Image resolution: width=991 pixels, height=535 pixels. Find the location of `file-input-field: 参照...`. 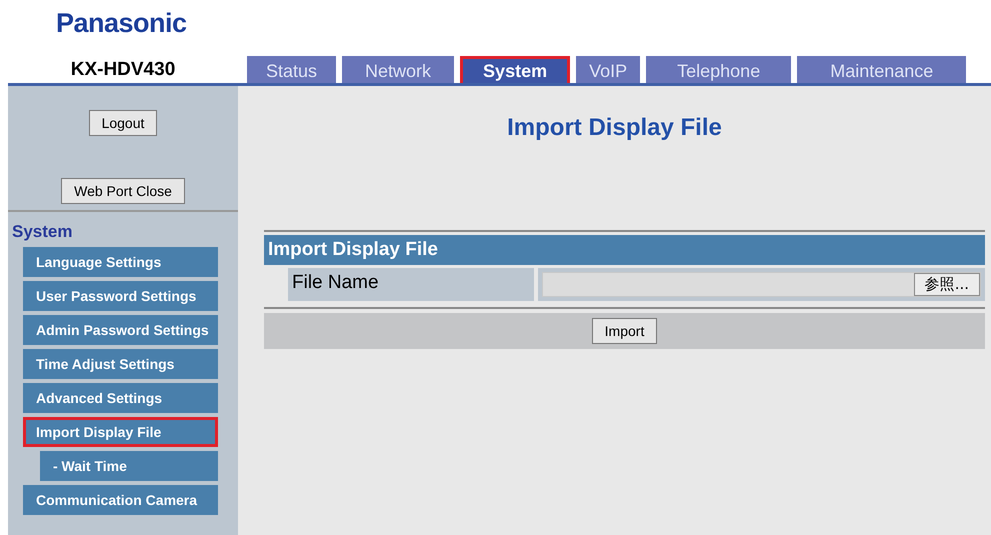

file-input-field: 参照... is located at coordinates (761, 284).